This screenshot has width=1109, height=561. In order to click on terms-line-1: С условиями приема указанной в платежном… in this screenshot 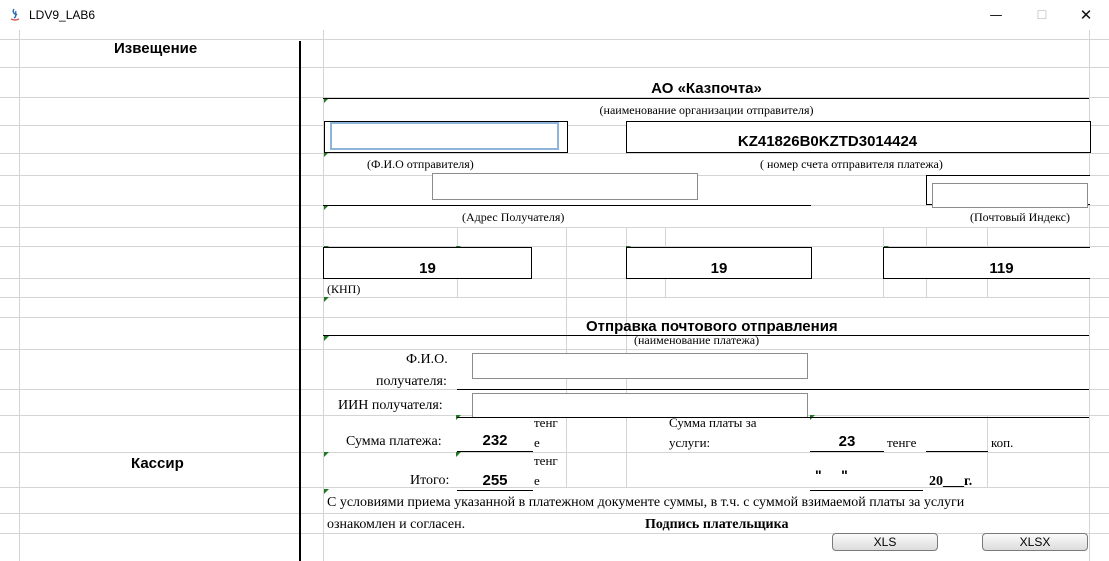, I will do `click(646, 502)`.